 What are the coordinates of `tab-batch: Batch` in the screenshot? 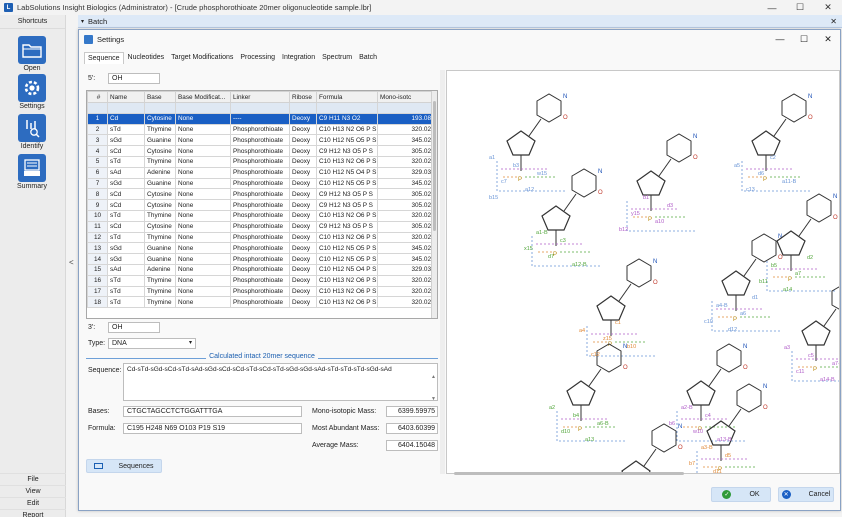 It's located at (368, 58).